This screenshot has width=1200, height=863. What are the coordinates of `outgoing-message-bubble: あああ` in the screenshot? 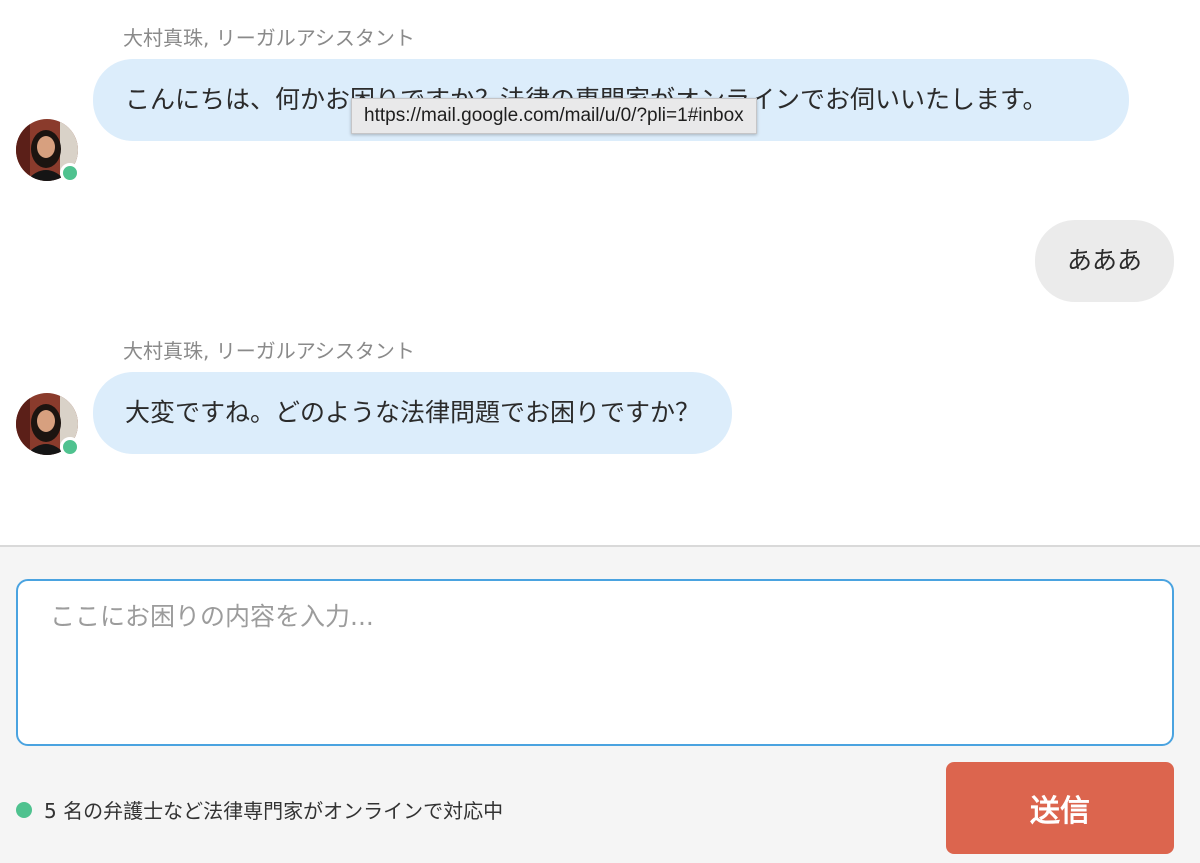 It's located at (1104, 261).